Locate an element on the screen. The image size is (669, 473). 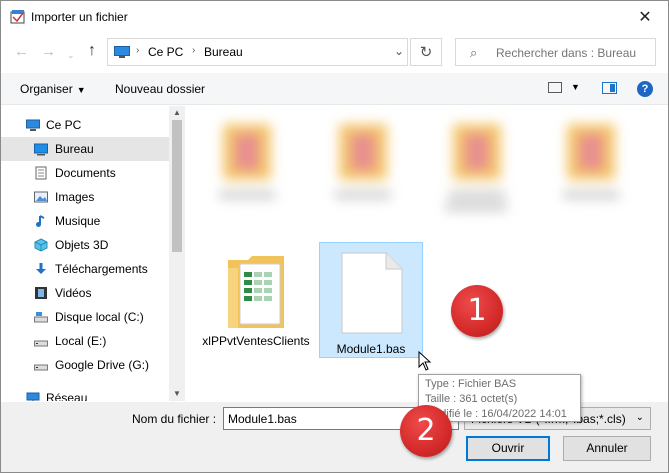
tooltip-size: Taille : 361 octet(s) is located at coordinates (471, 399).